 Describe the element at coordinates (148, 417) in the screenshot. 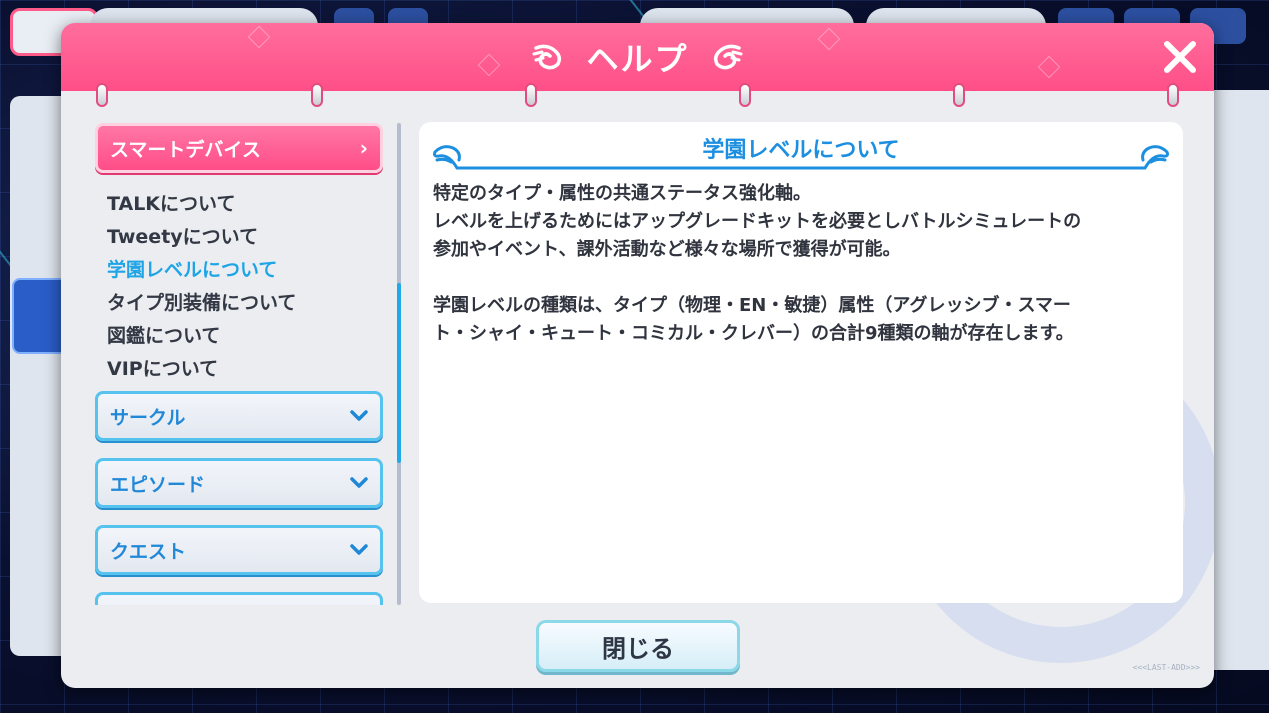

I see `category-label: サークル` at that location.